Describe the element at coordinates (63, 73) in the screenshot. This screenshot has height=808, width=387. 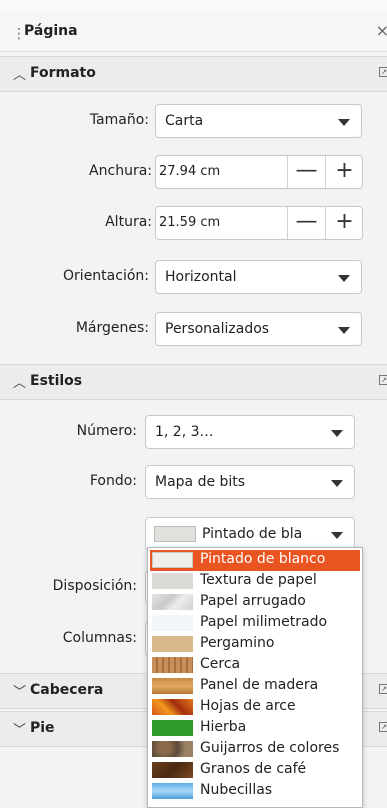
I see `section-formato-label: Formato` at that location.